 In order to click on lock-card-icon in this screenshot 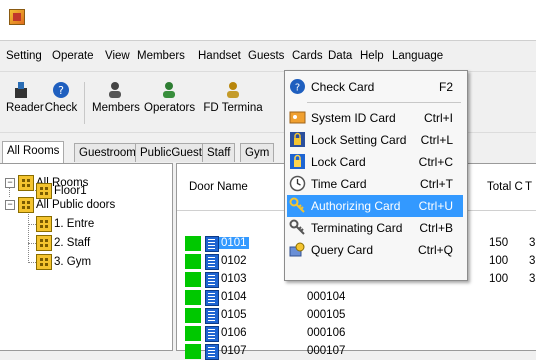, I will do `click(297, 161)`.